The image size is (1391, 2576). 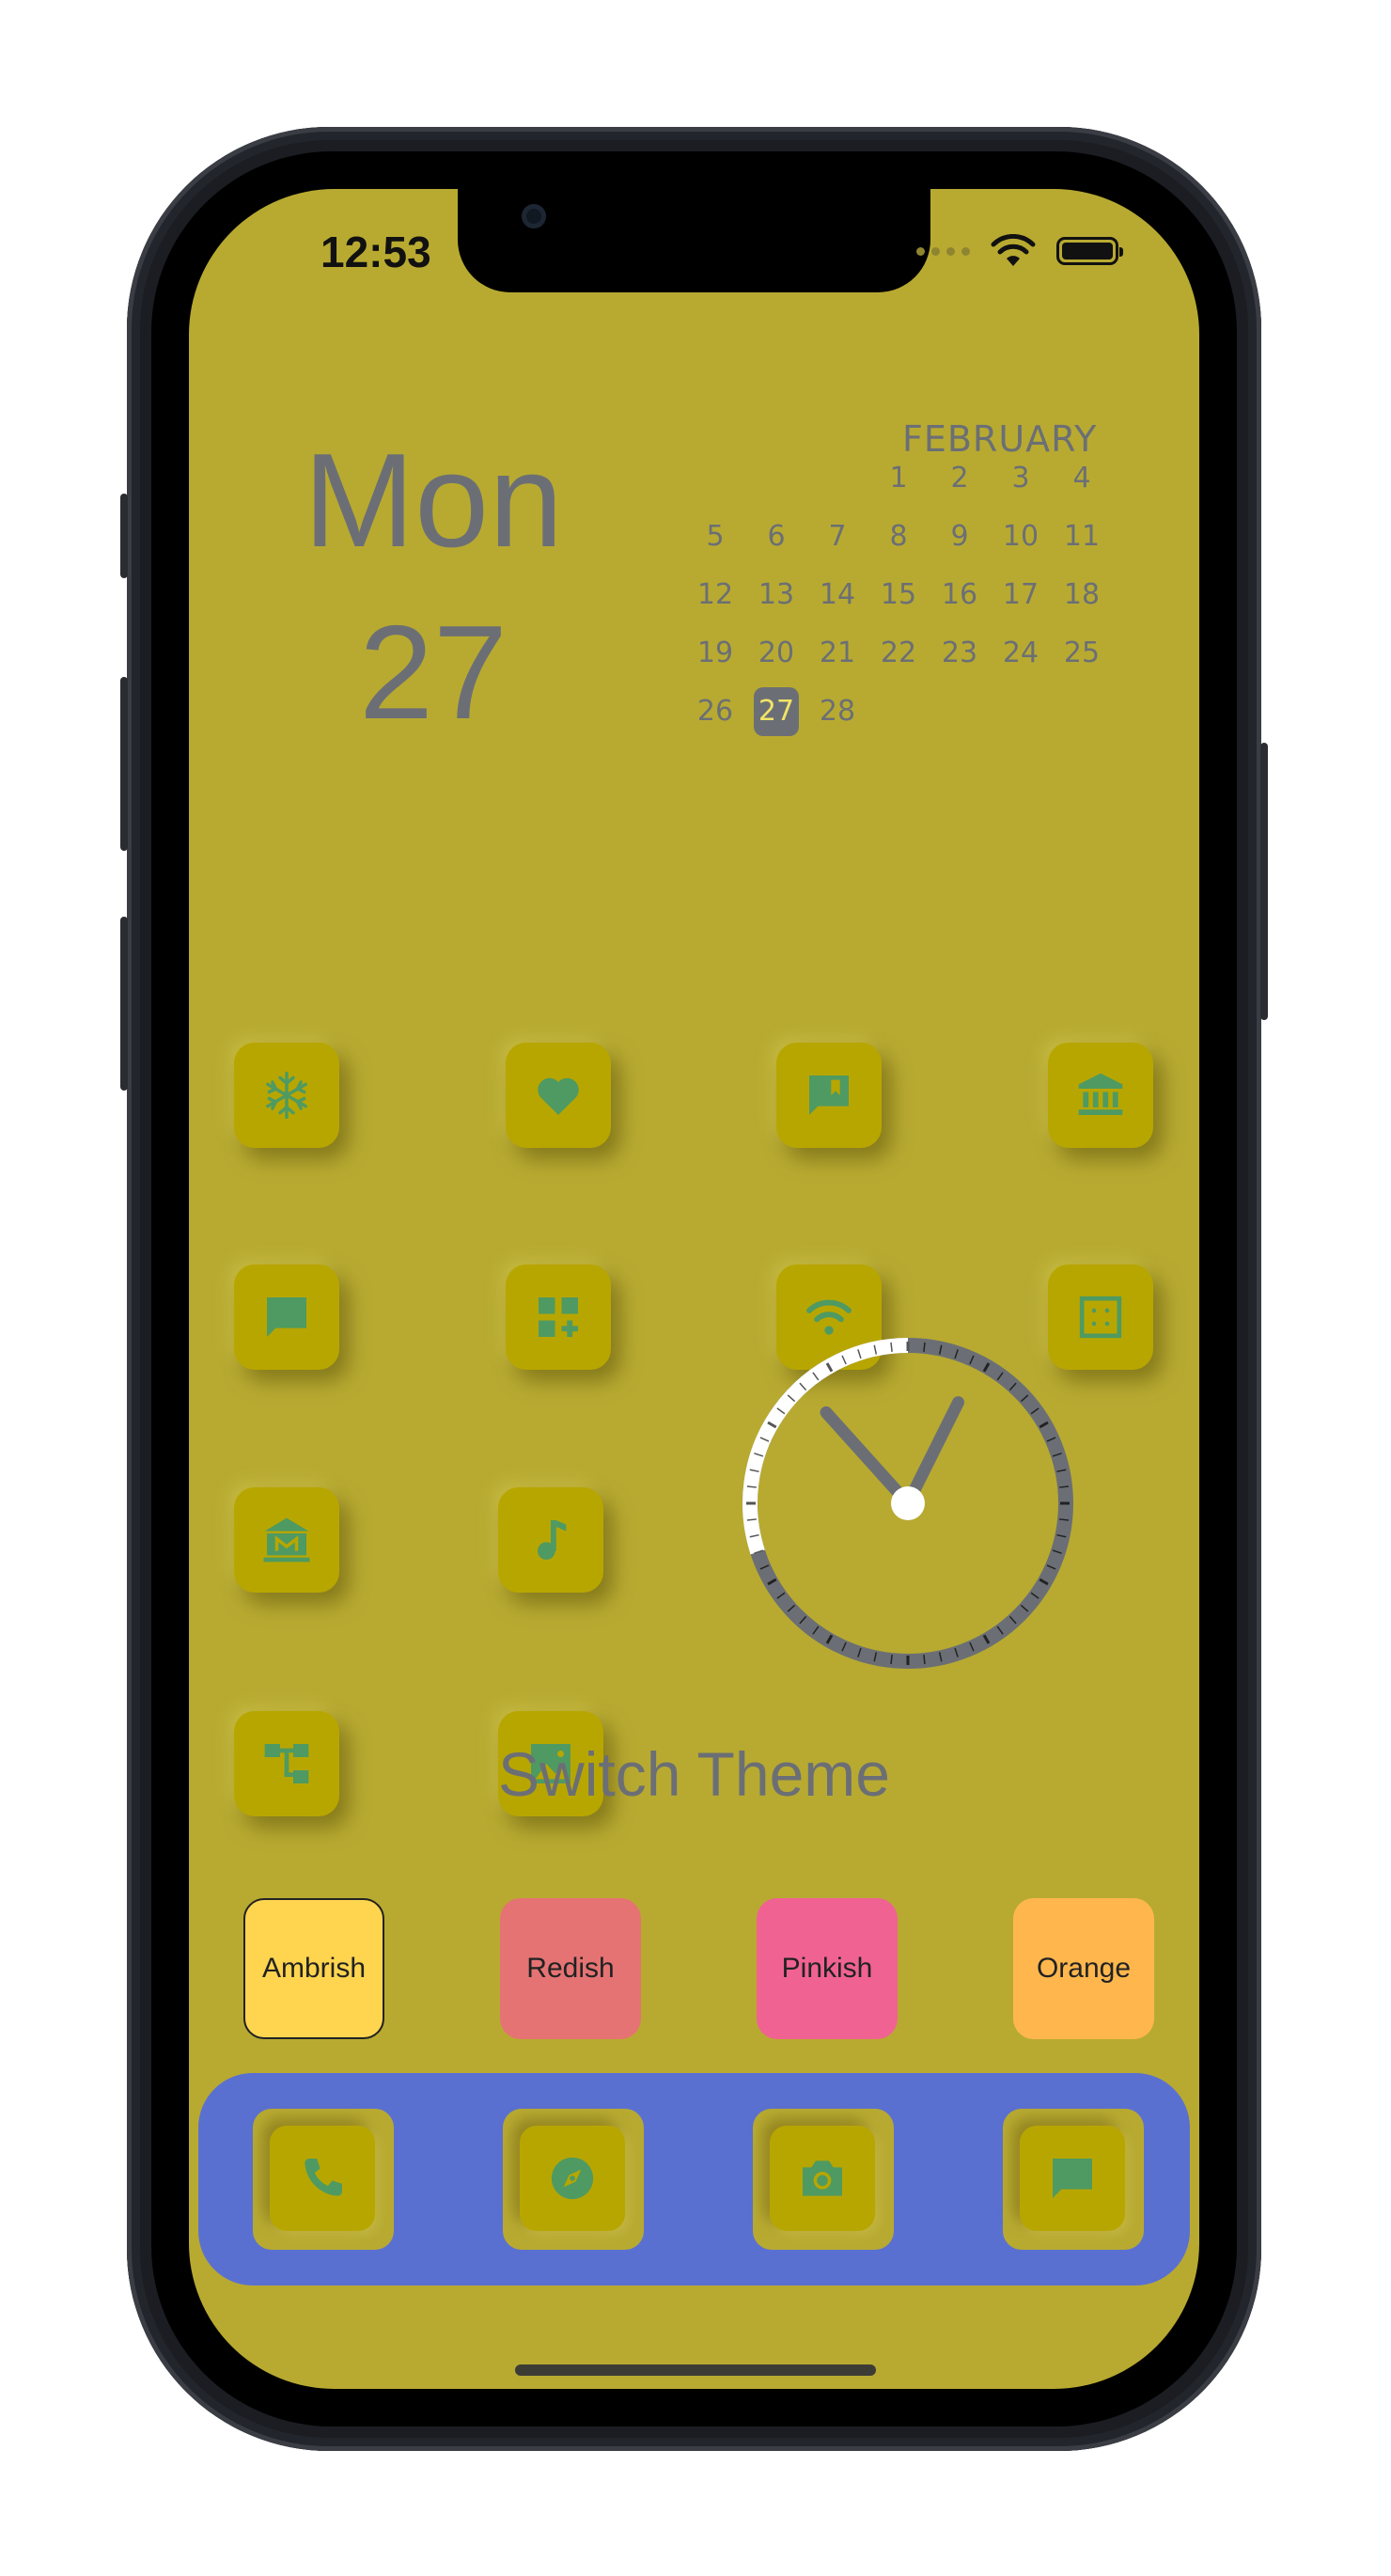 I want to click on calendar-day: 2, so click(x=960, y=479).